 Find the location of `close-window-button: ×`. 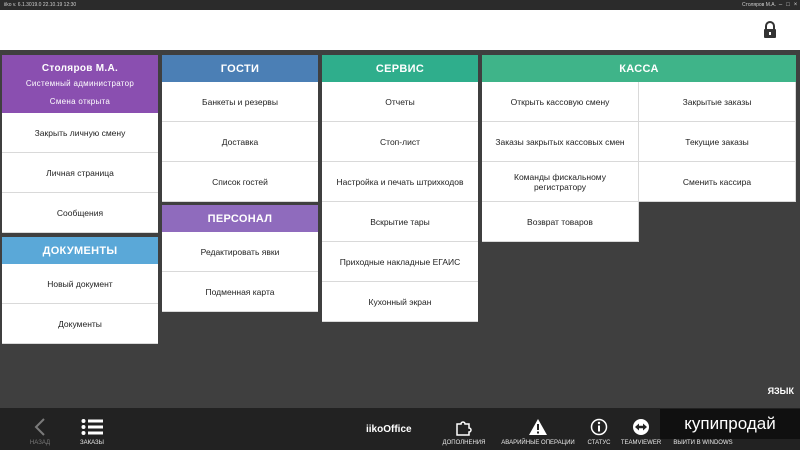

close-window-button: × is located at coordinates (795, 5).